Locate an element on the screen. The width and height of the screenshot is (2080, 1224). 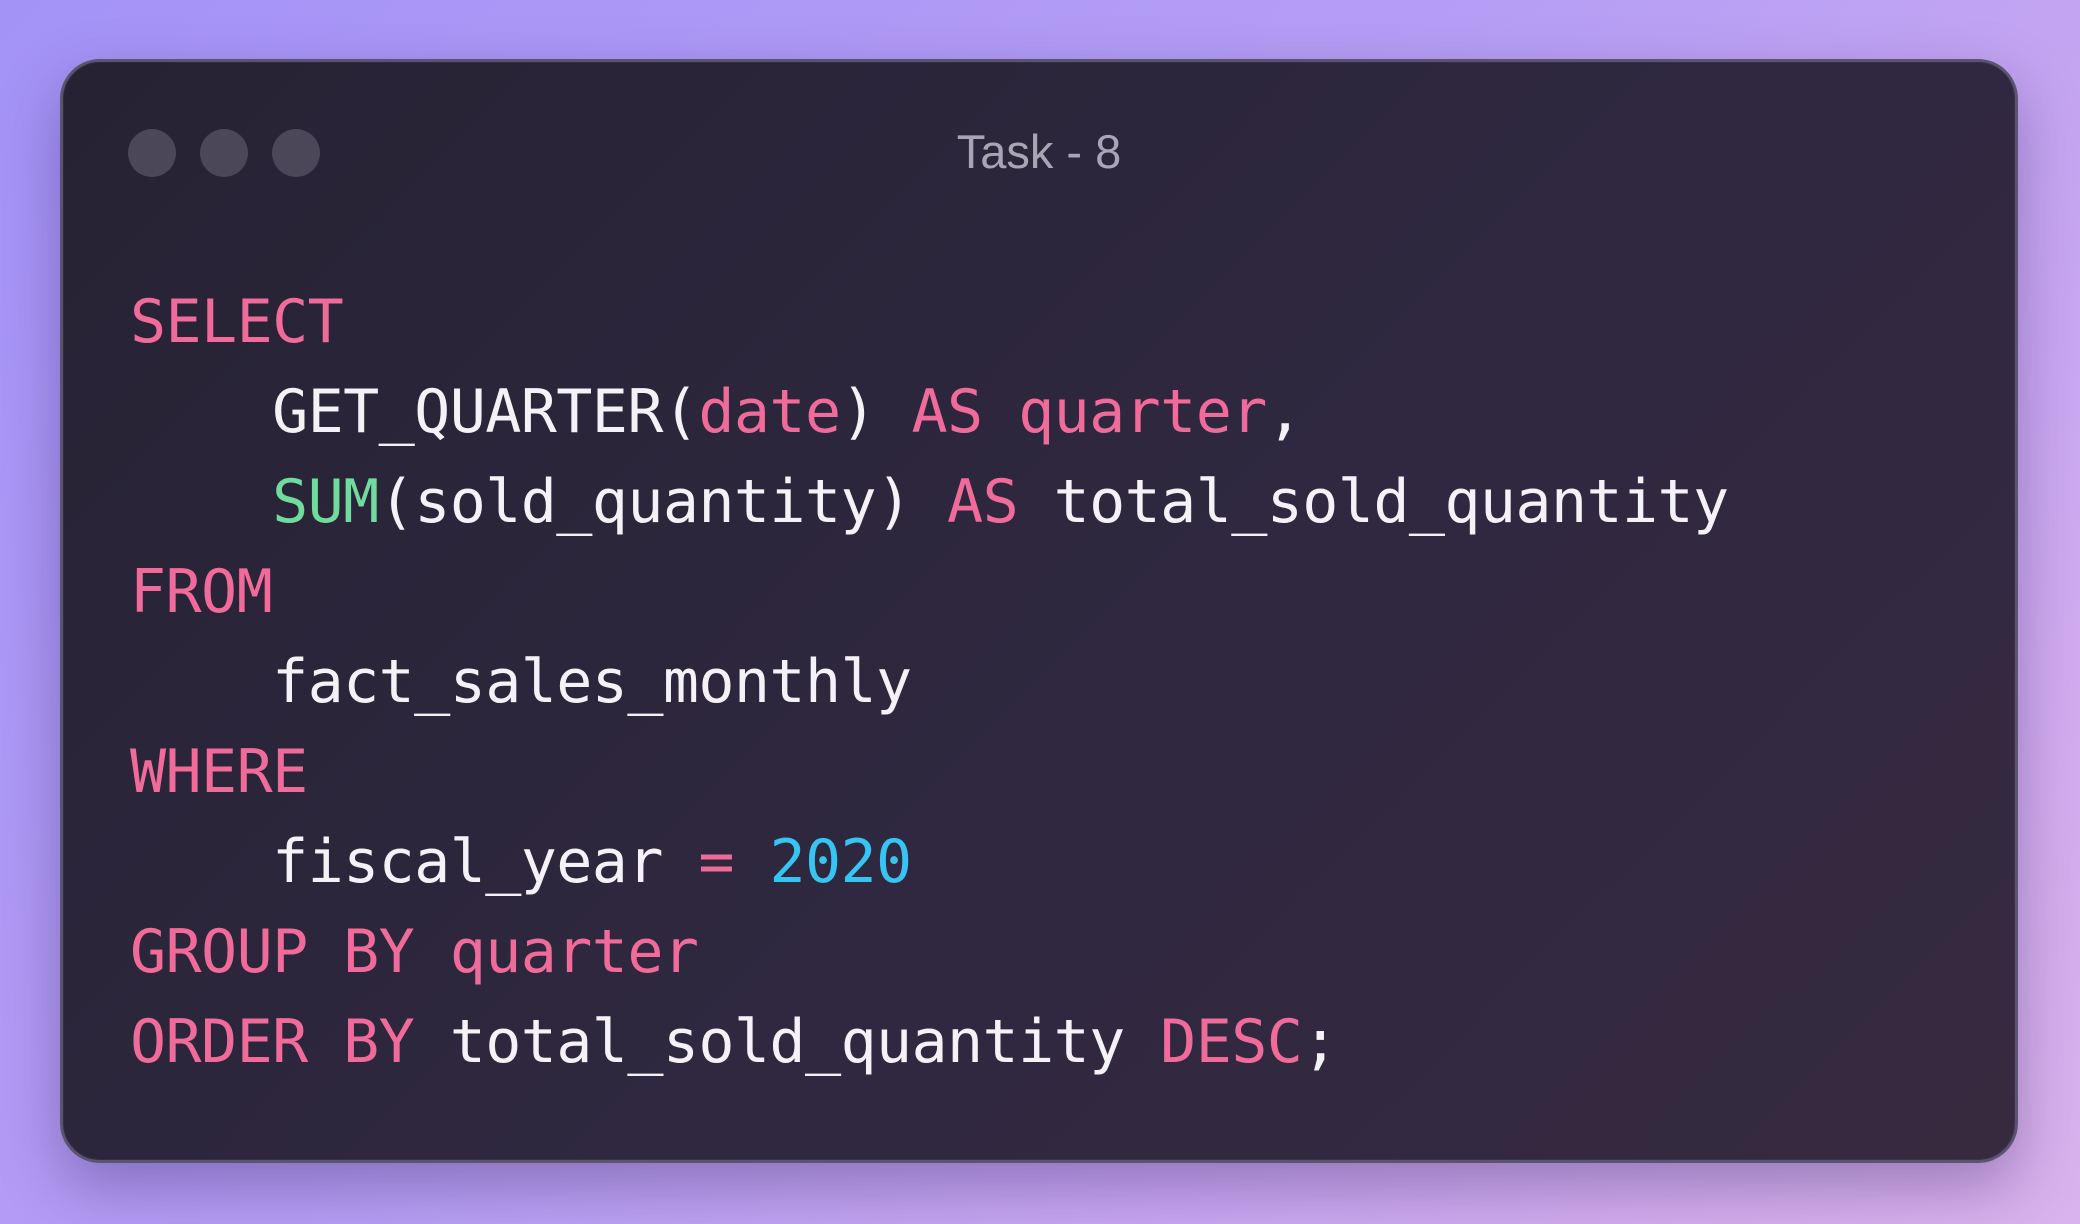
code-line-9: ORDER BY total_sold_quantity DESC; is located at coordinates (929, 1042).